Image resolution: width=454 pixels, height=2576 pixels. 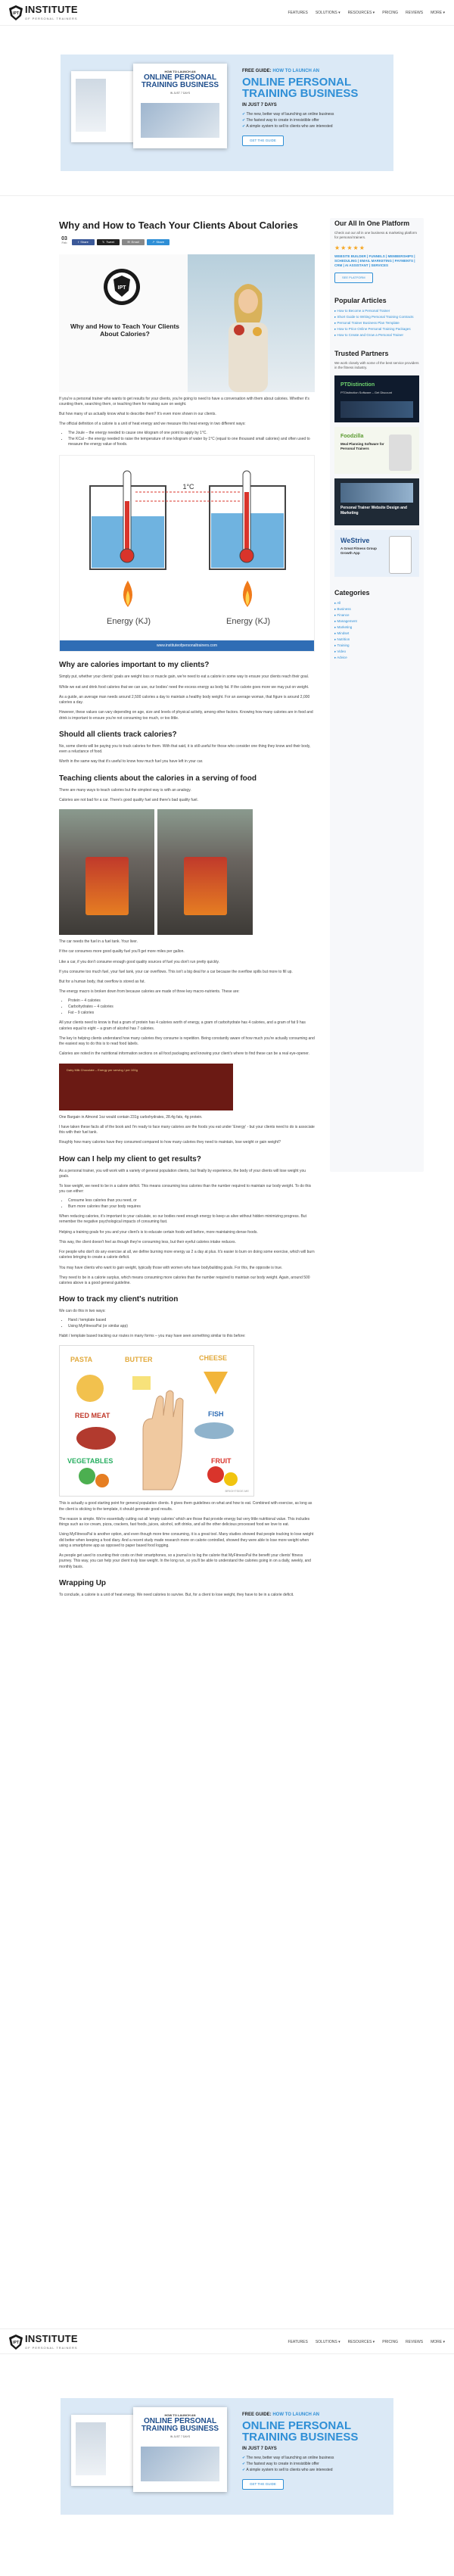 What do you see at coordinates (377, 409) in the screenshot?
I see `ad-screens` at bounding box center [377, 409].